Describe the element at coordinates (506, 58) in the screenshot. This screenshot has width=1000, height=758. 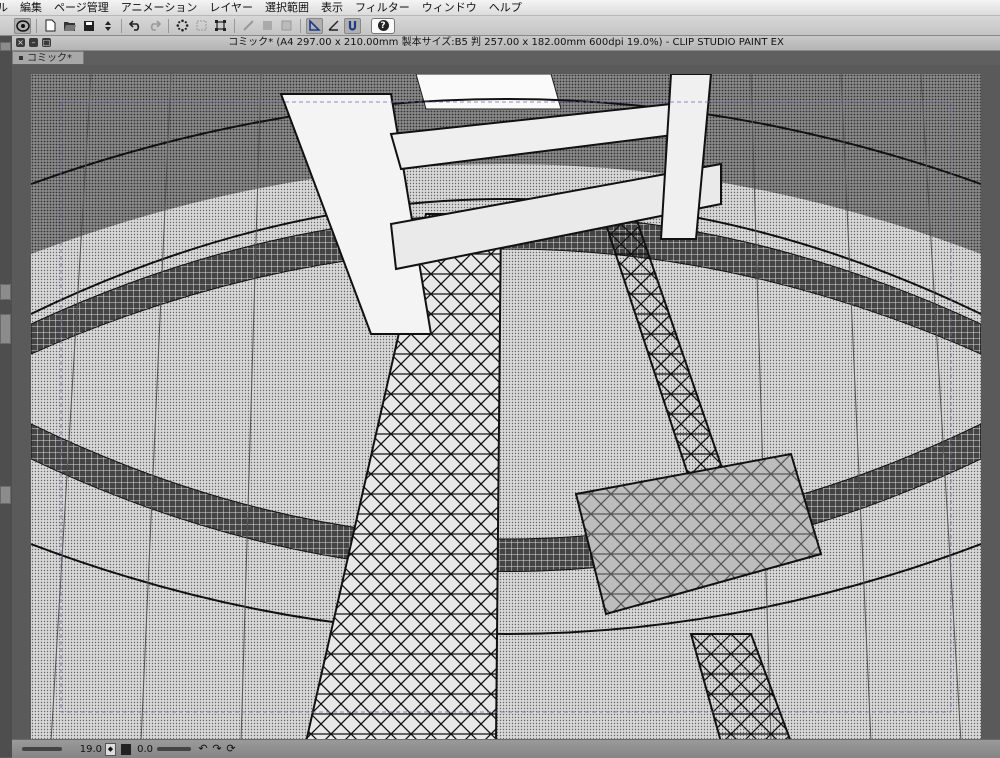
I see `document-tab-row: コミック*` at that location.